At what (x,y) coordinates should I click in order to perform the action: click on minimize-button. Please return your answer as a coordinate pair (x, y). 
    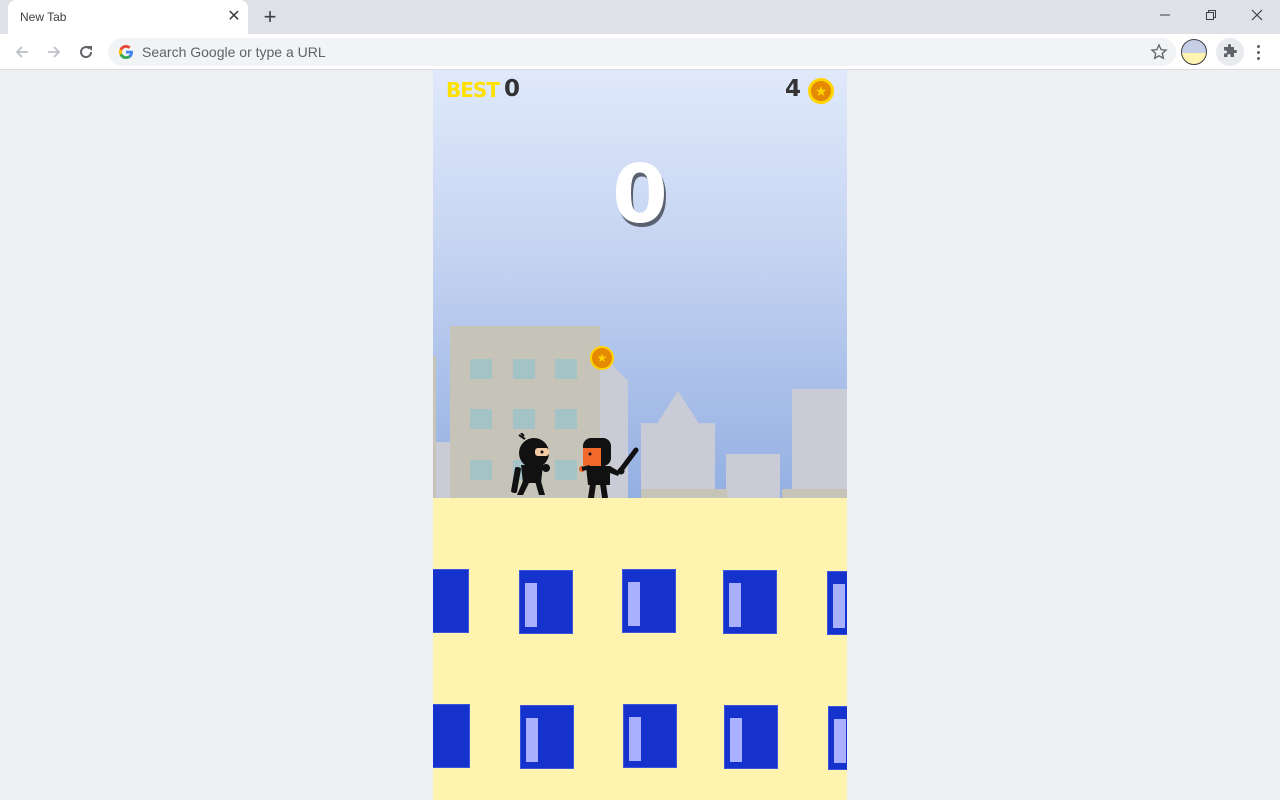
    Looking at the image, I should click on (1165, 15).